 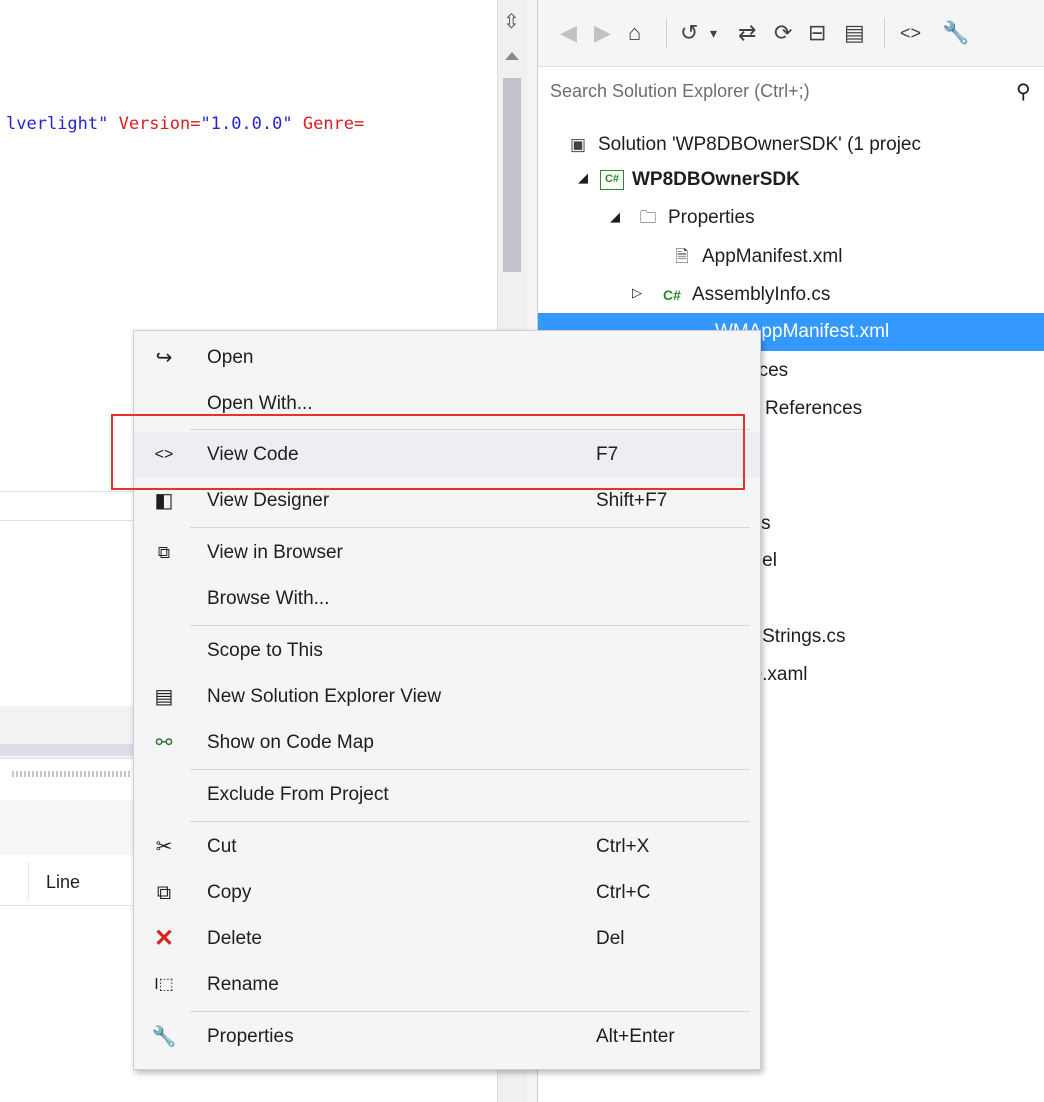 I want to click on properties-icon: 🔧, so click(x=955, y=33).